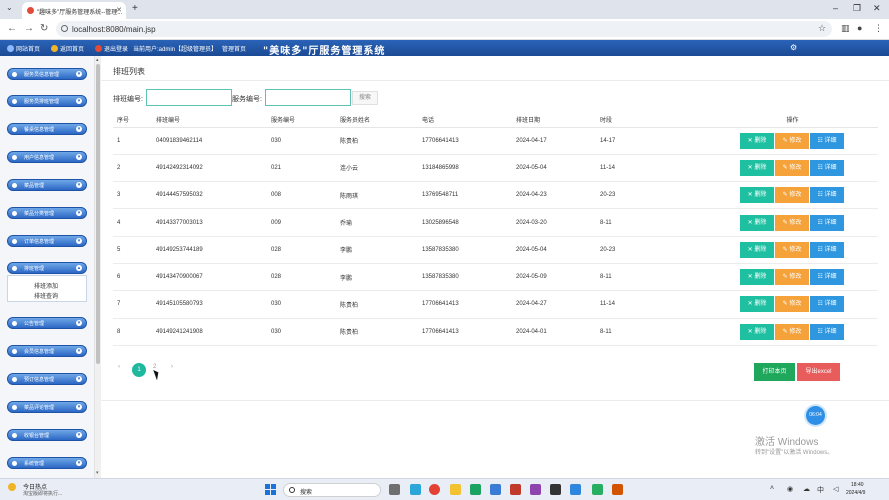 The height and width of the screenshot is (500, 889). I want to click on app-icon-purple, so click(535, 489).